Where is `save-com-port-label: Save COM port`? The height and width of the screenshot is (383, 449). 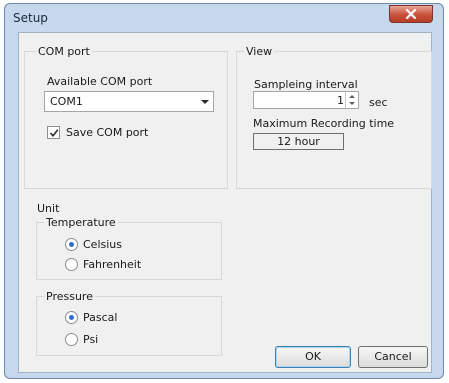
save-com-port-label: Save COM port is located at coordinates (107, 132).